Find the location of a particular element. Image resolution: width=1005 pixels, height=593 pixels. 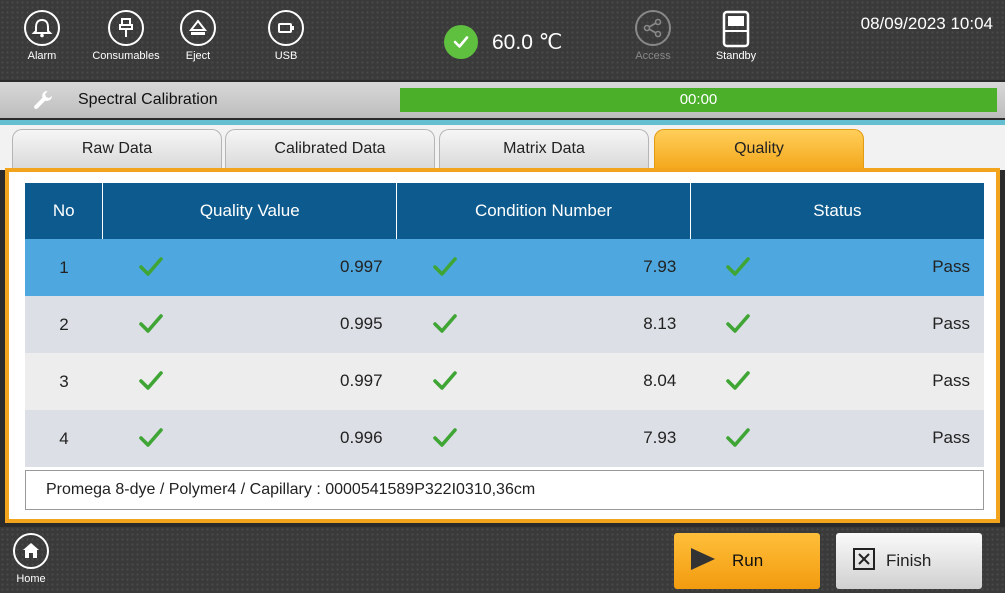

wrench-icon is located at coordinates (43, 102).